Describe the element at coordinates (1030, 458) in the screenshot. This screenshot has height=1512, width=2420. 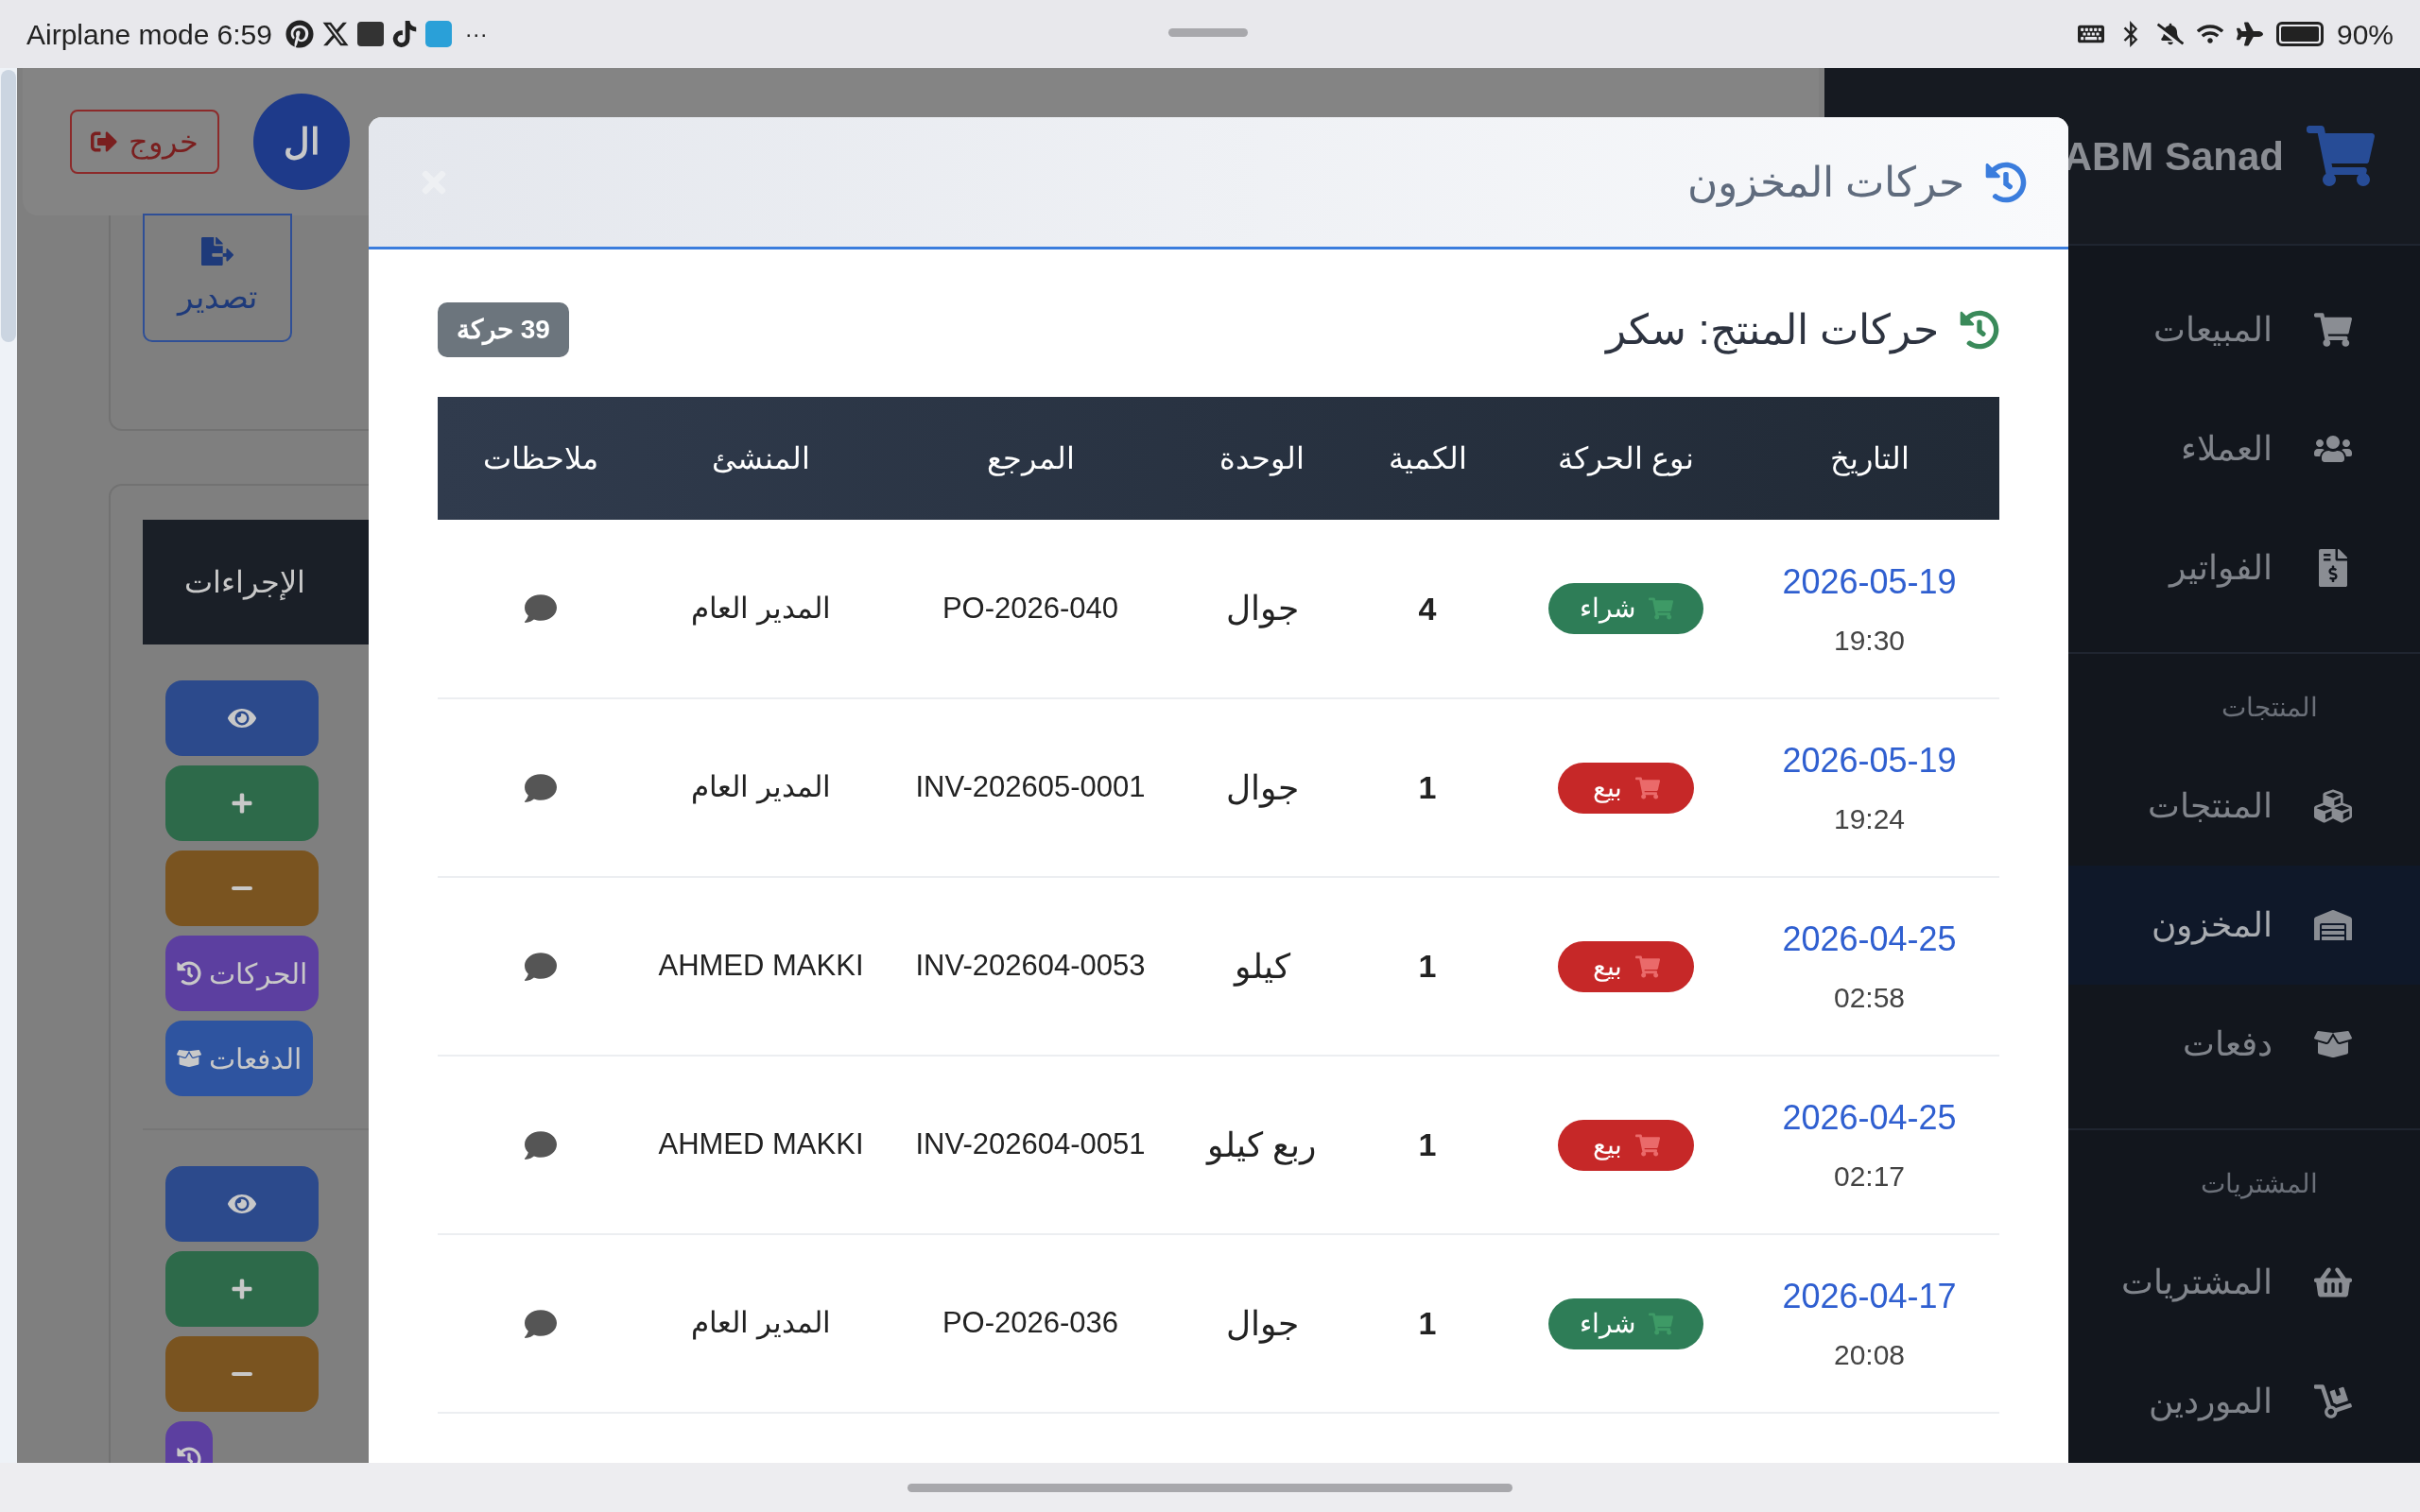
I see `column-header: المرجع` at that location.